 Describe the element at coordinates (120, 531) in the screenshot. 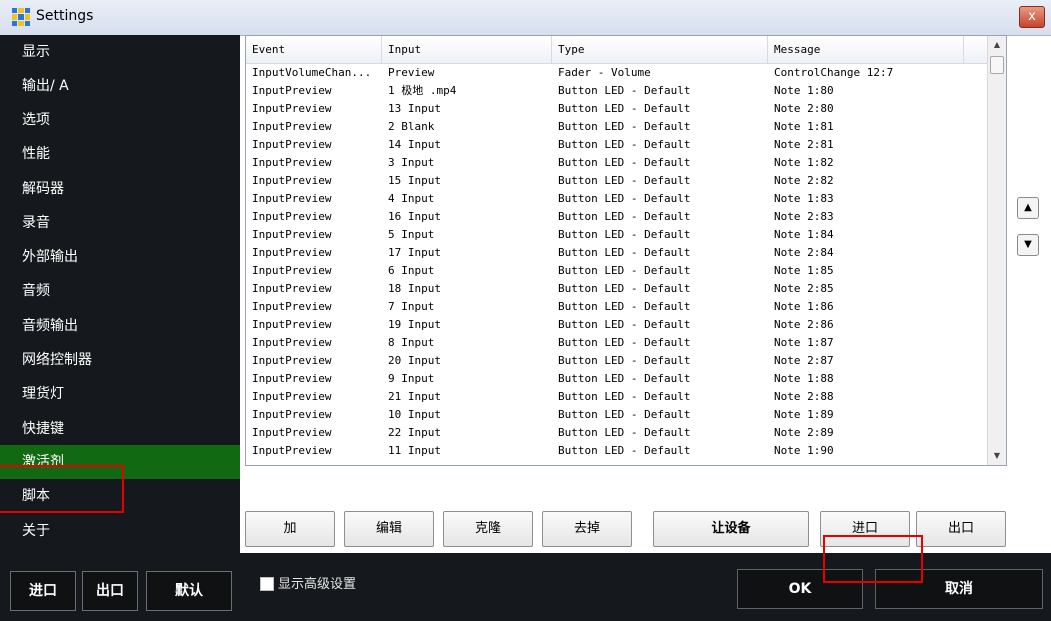

I see `sidebar-item: 关于` at that location.